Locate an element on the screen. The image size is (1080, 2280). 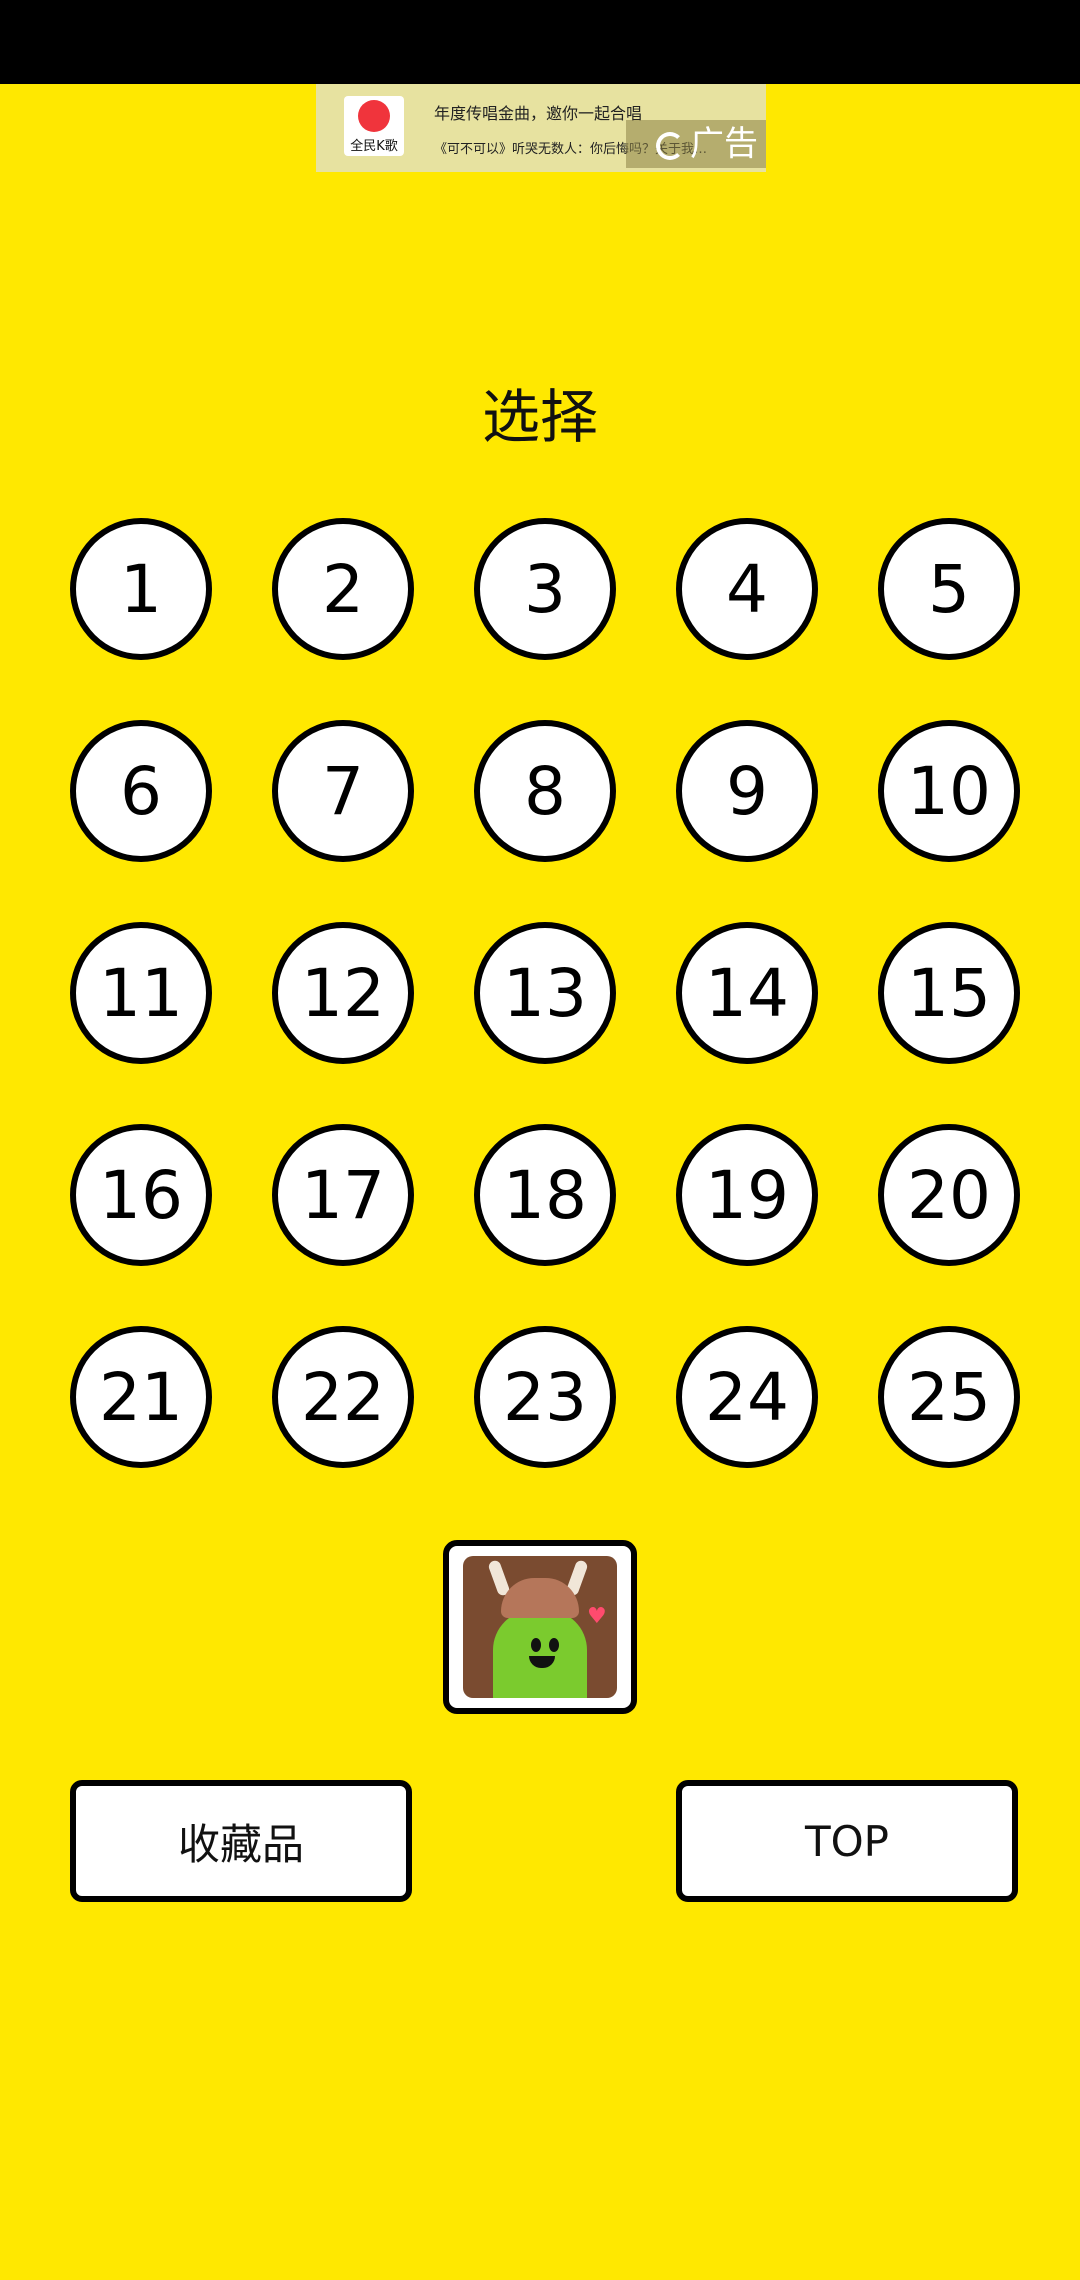
page-title: 选择 is located at coordinates (539, 417).